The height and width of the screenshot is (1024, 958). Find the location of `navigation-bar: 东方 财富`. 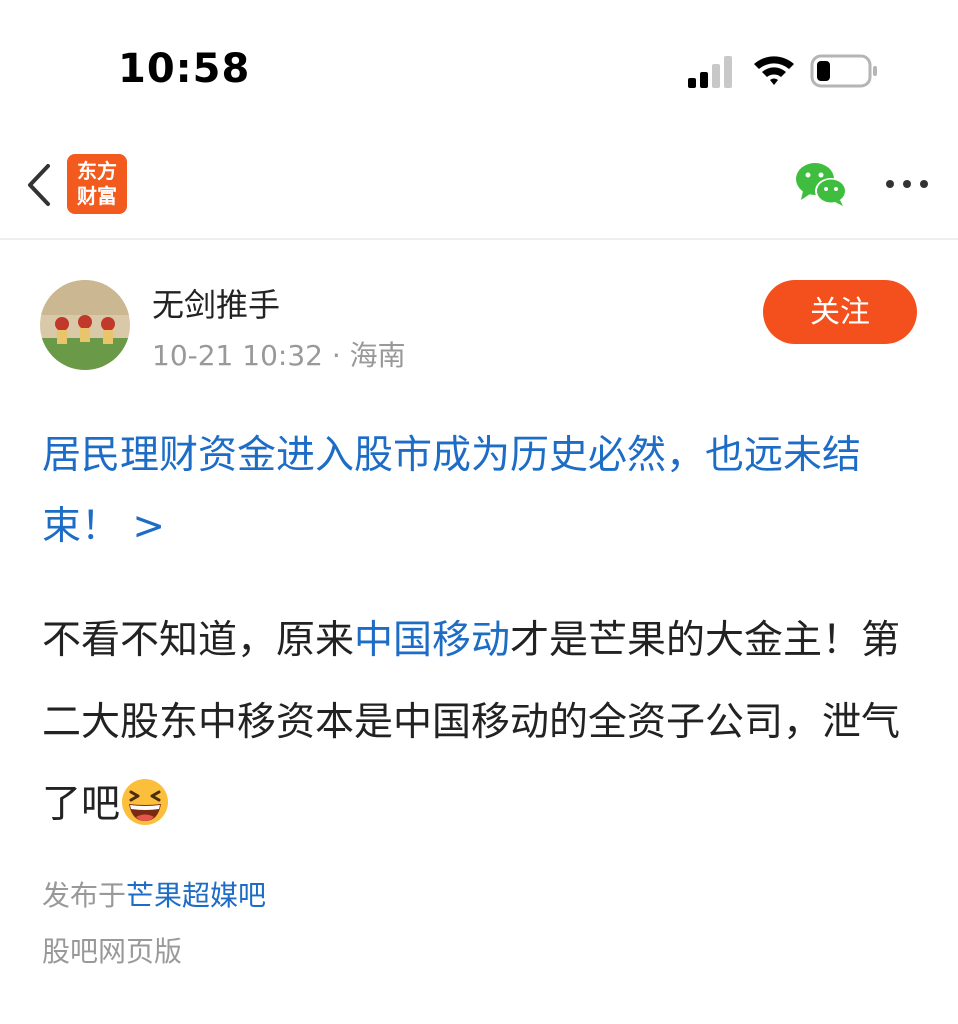

navigation-bar: 东方 财富 is located at coordinates (479, 185).